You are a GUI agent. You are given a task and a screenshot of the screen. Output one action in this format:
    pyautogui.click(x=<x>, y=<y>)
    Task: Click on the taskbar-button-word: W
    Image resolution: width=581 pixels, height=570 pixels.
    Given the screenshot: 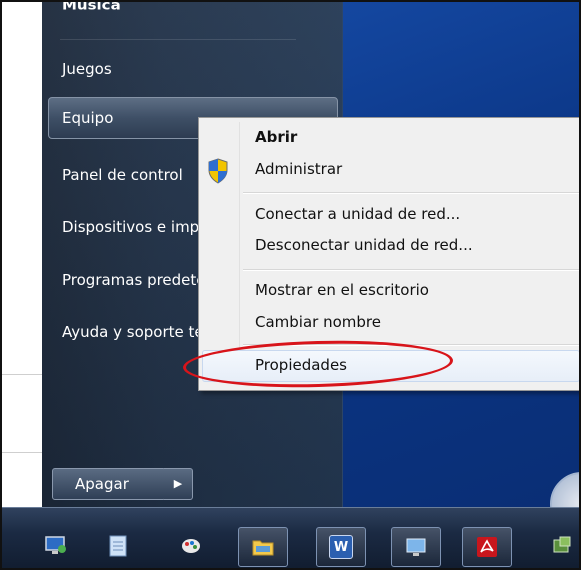 What is the action you would take?
    pyautogui.click(x=341, y=547)
    